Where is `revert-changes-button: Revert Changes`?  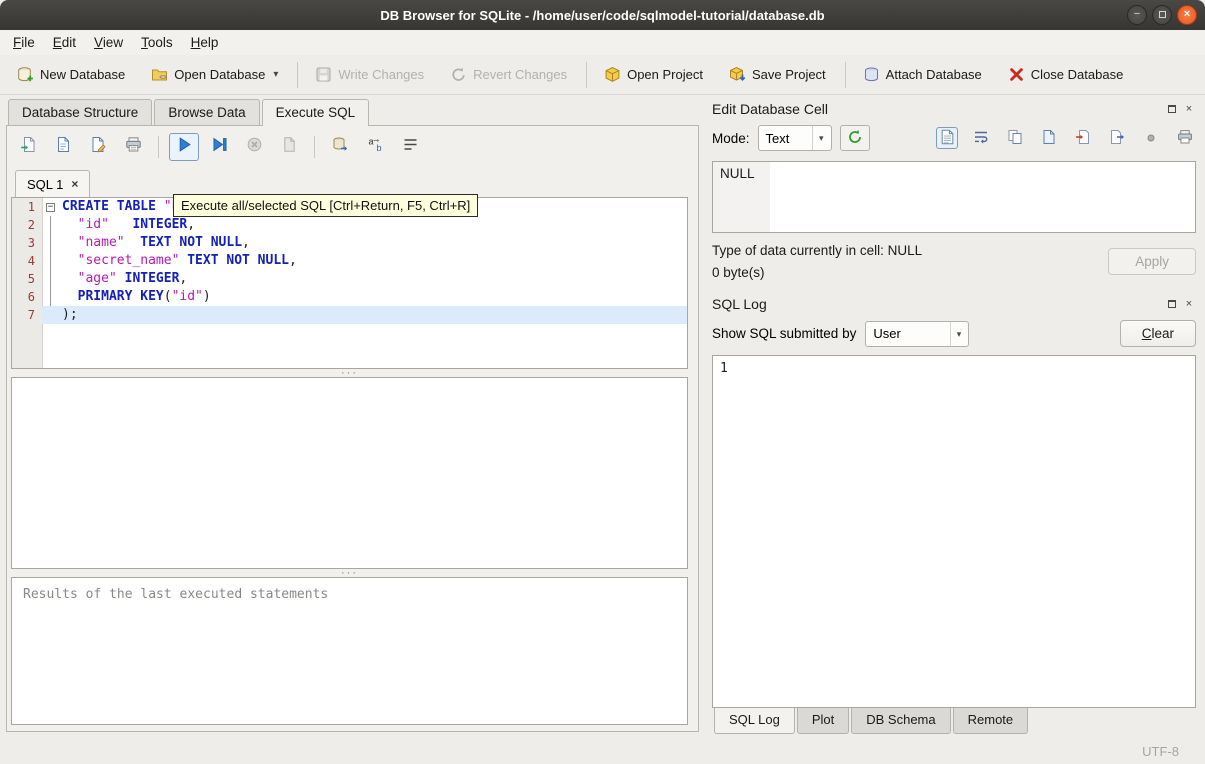
revert-changes-button: Revert Changes is located at coordinates (508, 74).